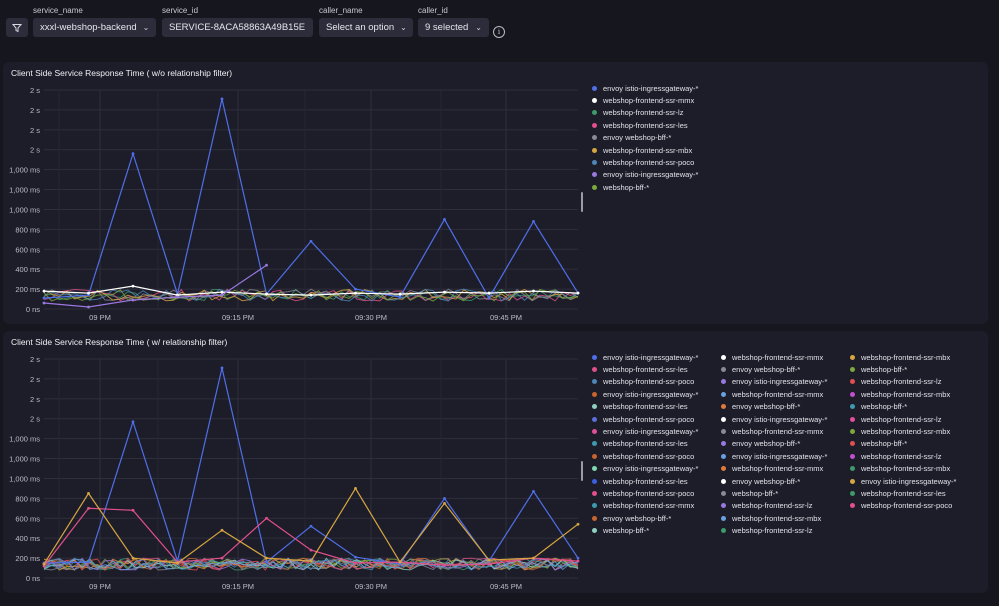  Describe the element at coordinates (778, 431) in the screenshot. I see `legend-label: webshop-frontend-ssr-mmx` at that location.